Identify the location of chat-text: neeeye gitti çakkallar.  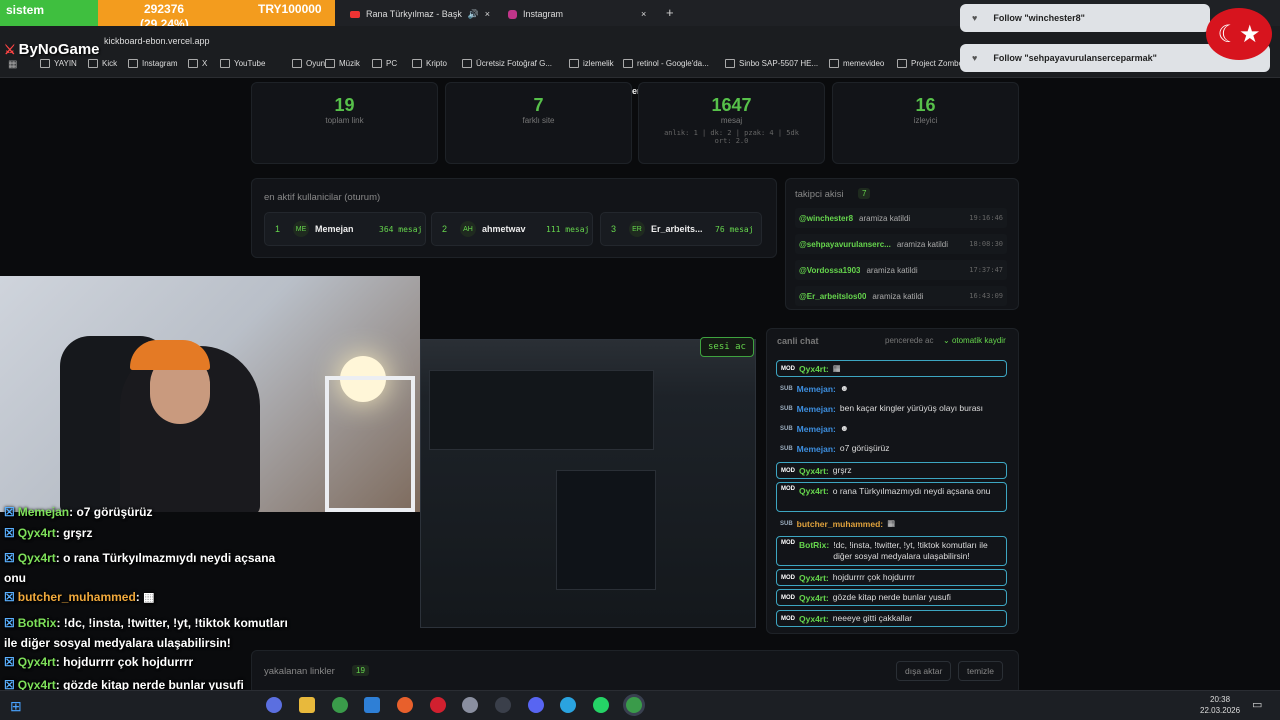
(872, 618).